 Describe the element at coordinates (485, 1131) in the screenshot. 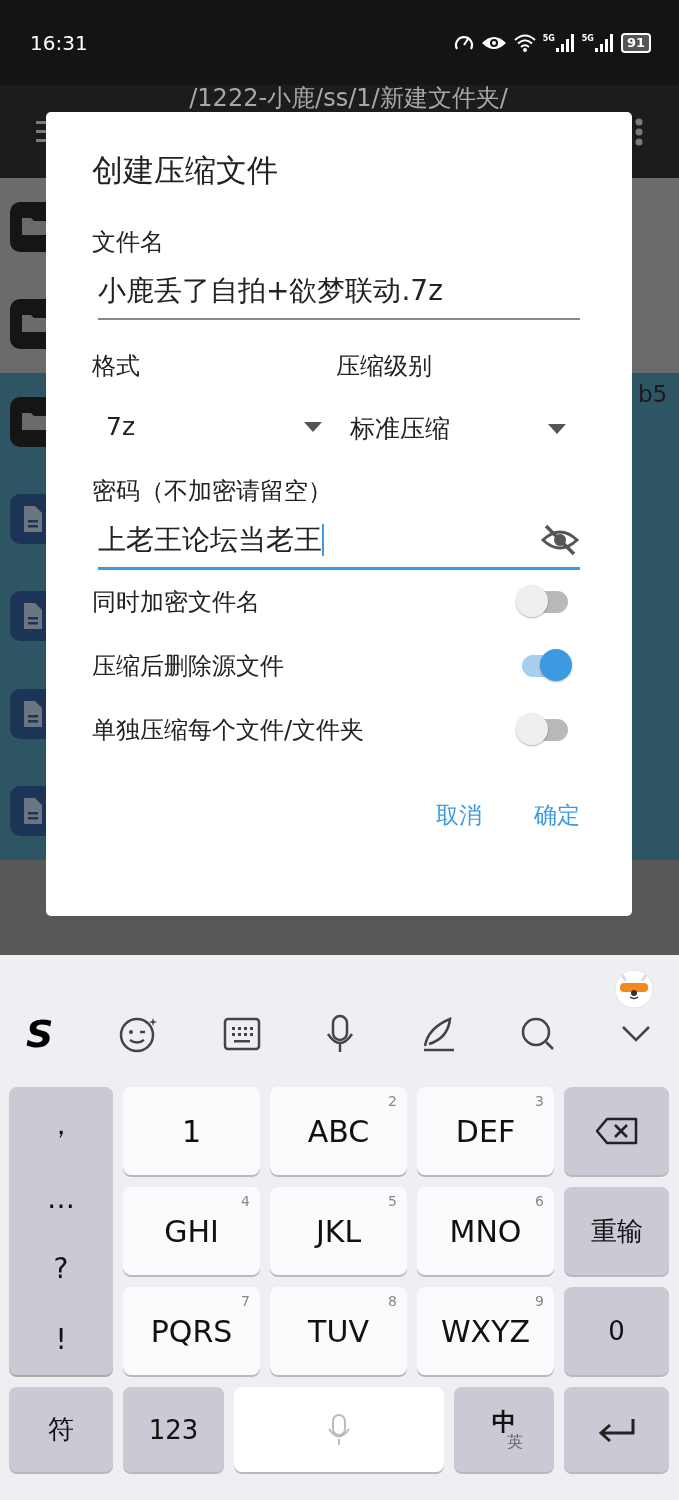

I see `keyboard-key: DEF 3` at that location.